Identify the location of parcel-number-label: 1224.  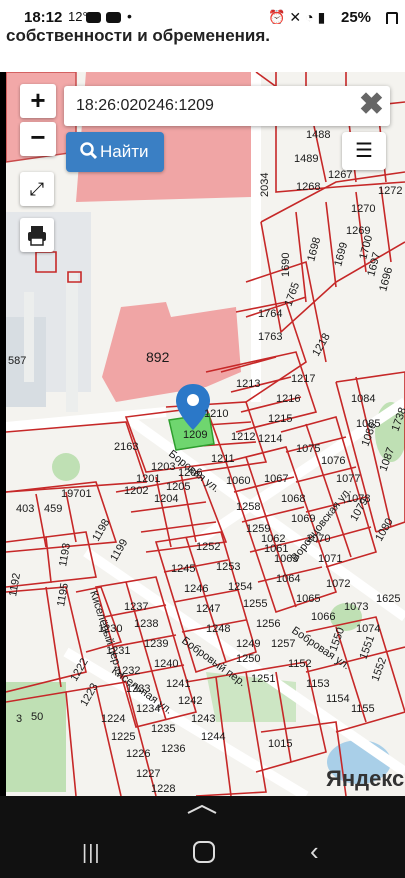
(113, 719).